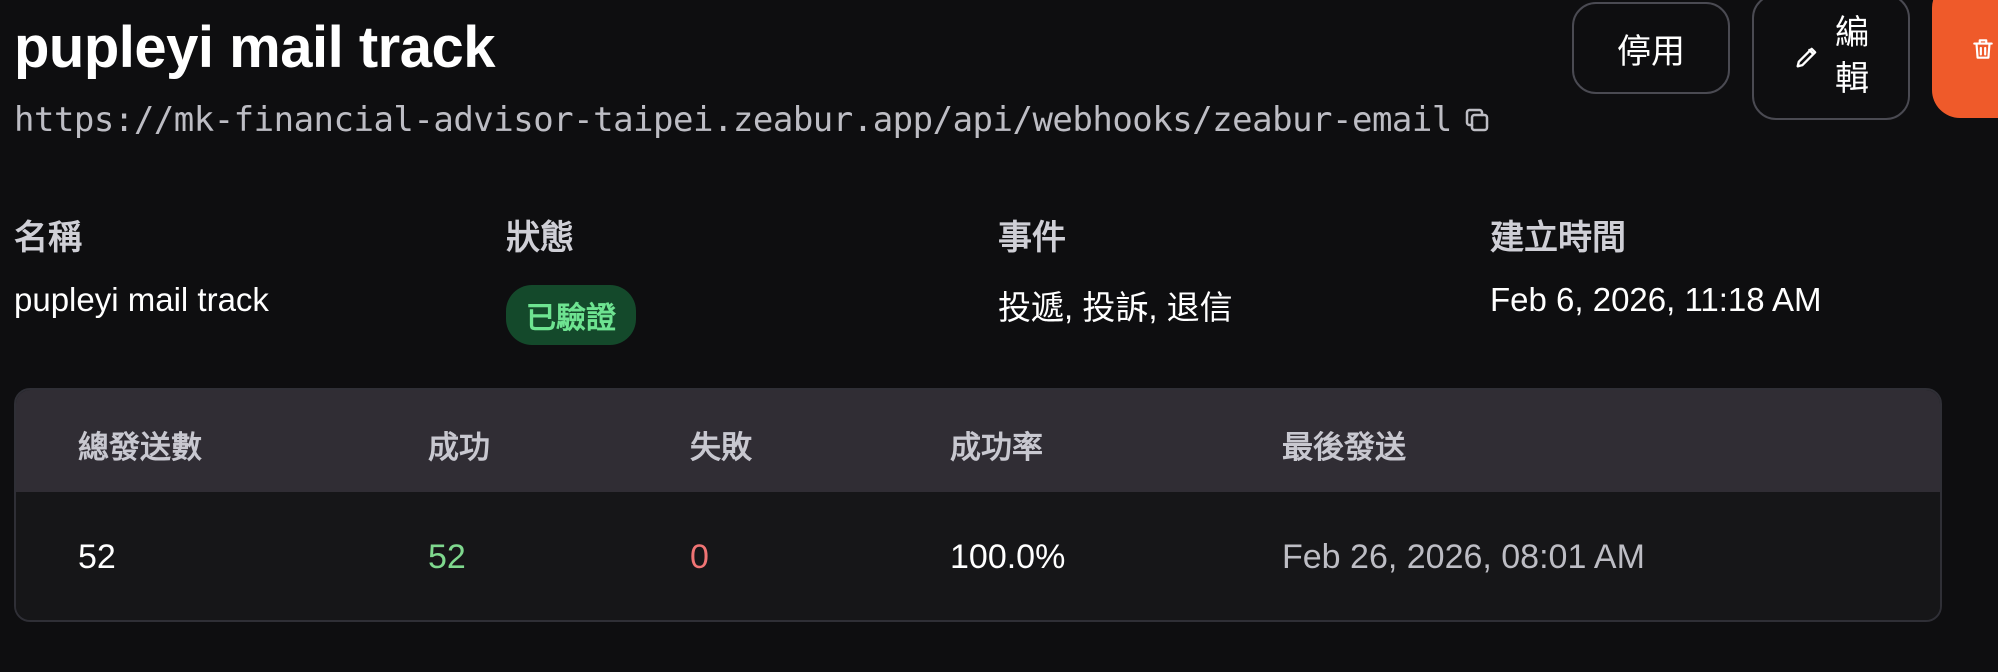 Image resolution: width=1998 pixels, height=672 pixels. Describe the element at coordinates (699, 557) in the screenshot. I see `stats-failed-value: 0` at that location.